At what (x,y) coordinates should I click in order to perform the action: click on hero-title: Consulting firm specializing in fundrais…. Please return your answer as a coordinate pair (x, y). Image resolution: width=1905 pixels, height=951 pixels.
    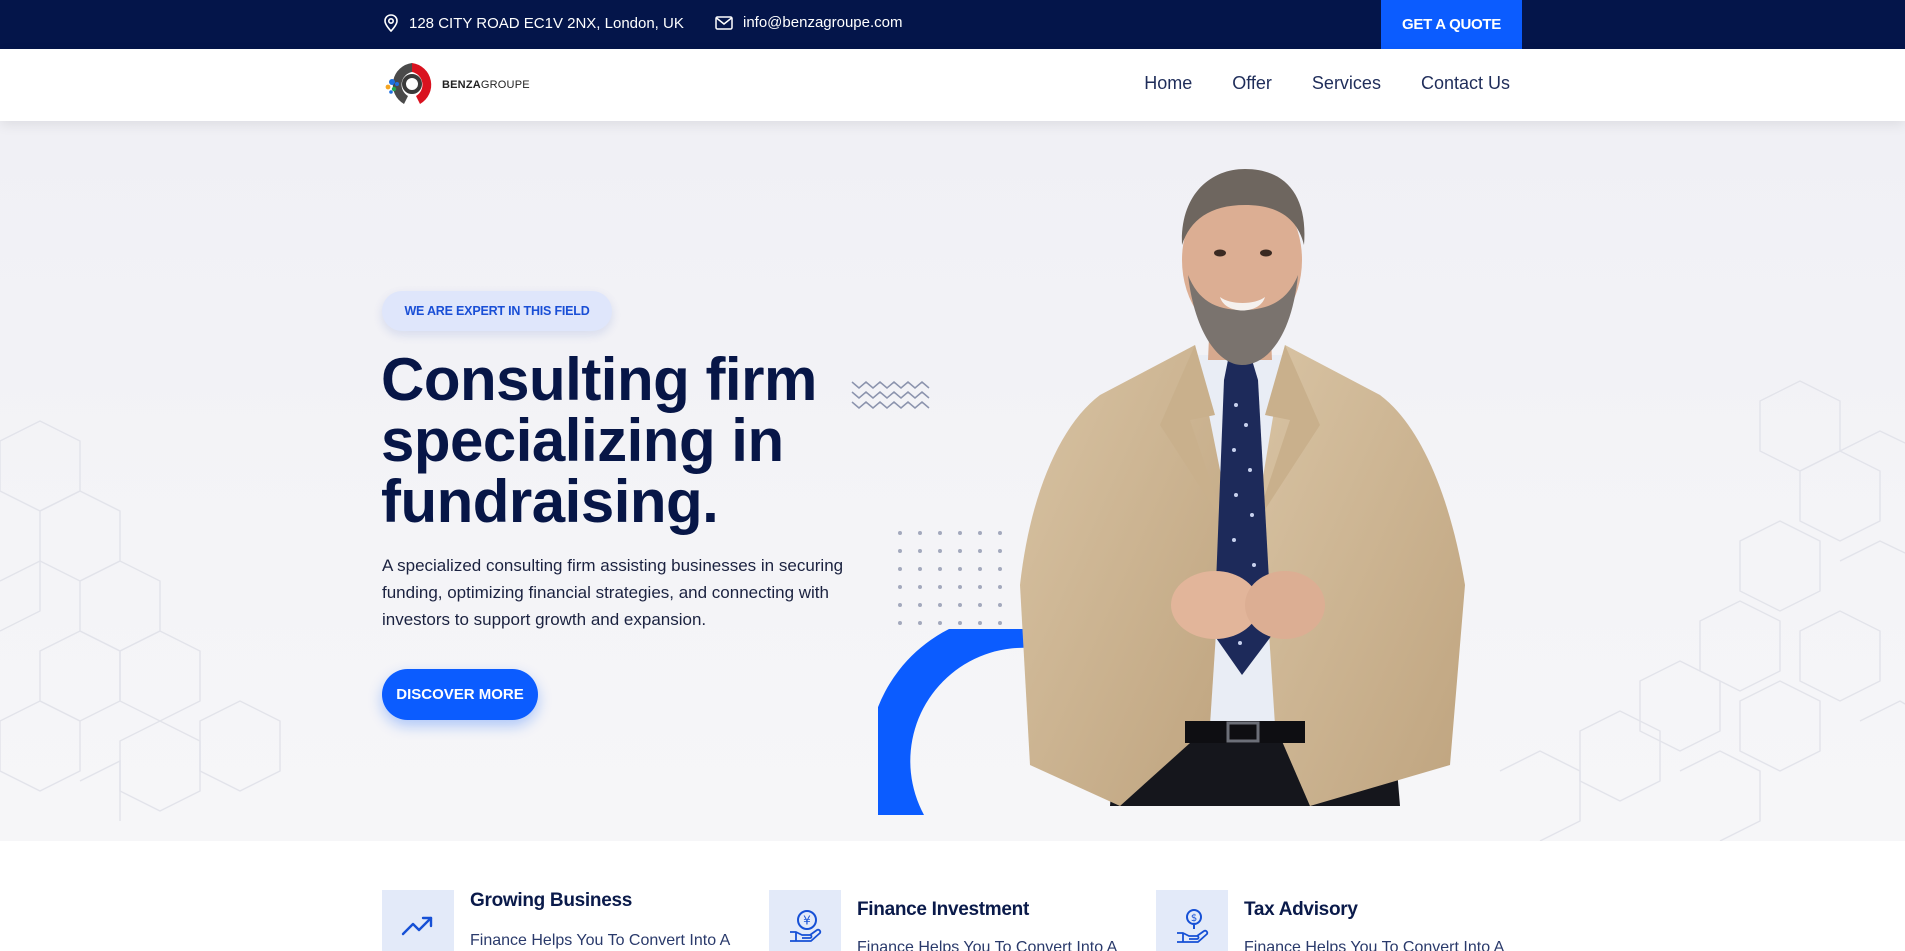
    Looking at the image, I should click on (611, 440).